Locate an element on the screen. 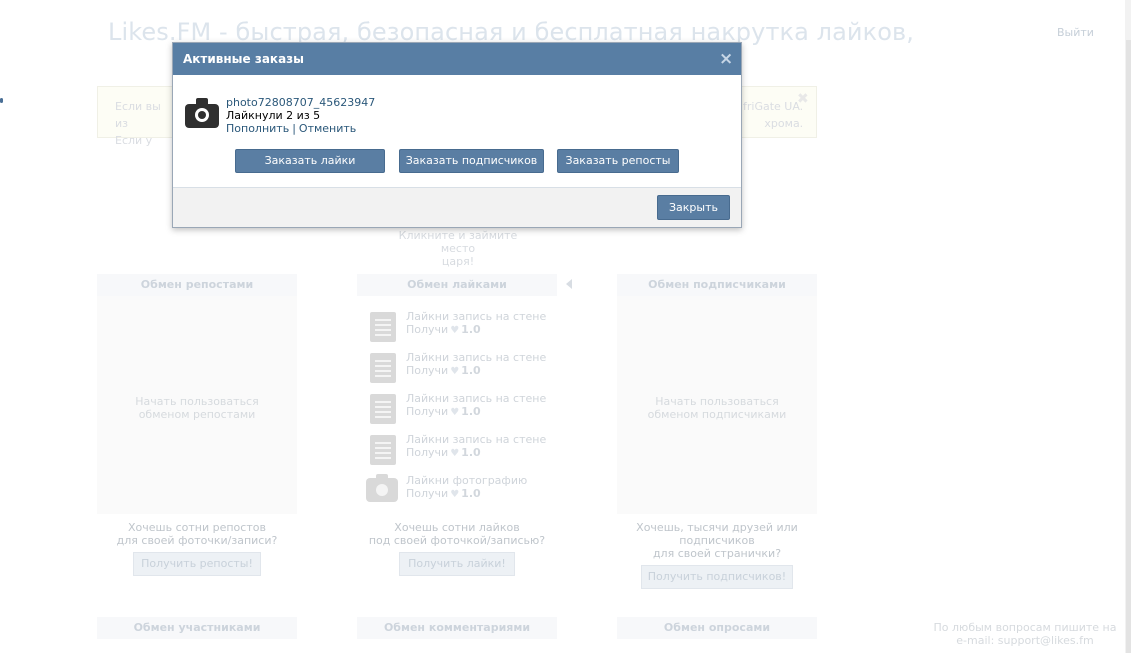 The height and width of the screenshot is (653, 1131). subscribers-start-text: Начать пользоваться обменом подписчиками is located at coordinates (717, 408).